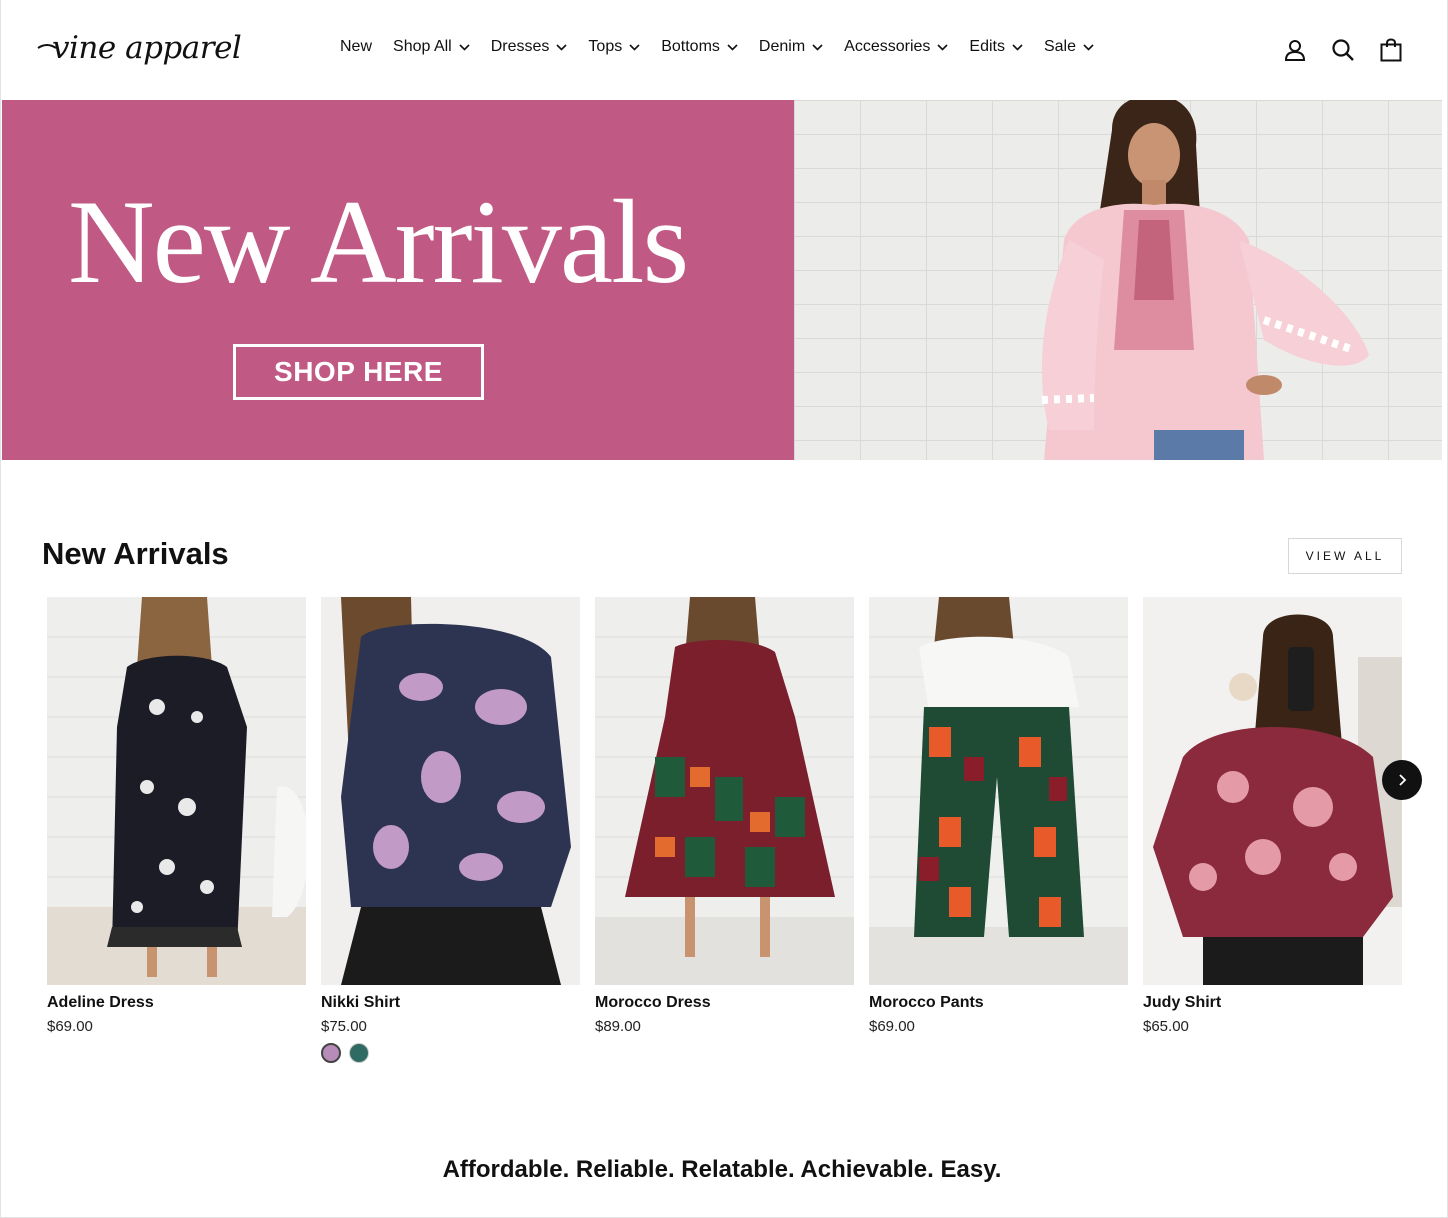 The width and height of the screenshot is (1448, 1218). Describe the element at coordinates (344, 1026) in the screenshot. I see `product-price: $75.00` at that location.